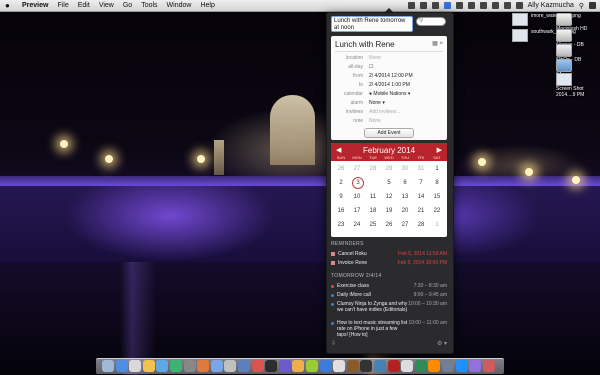  What do you see at coordinates (551, 5) in the screenshot?
I see `user-name: Ally Kazmucha` at bounding box center [551, 5].